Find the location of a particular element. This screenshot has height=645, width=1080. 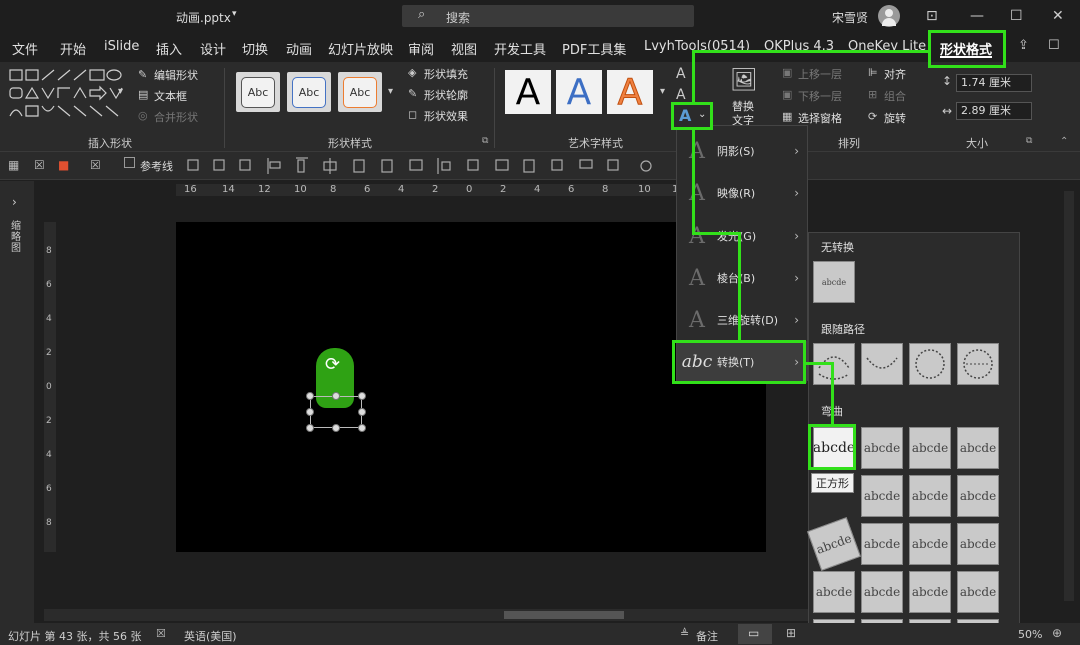

share-icon: ⇪ is located at coordinates (1023, 45).